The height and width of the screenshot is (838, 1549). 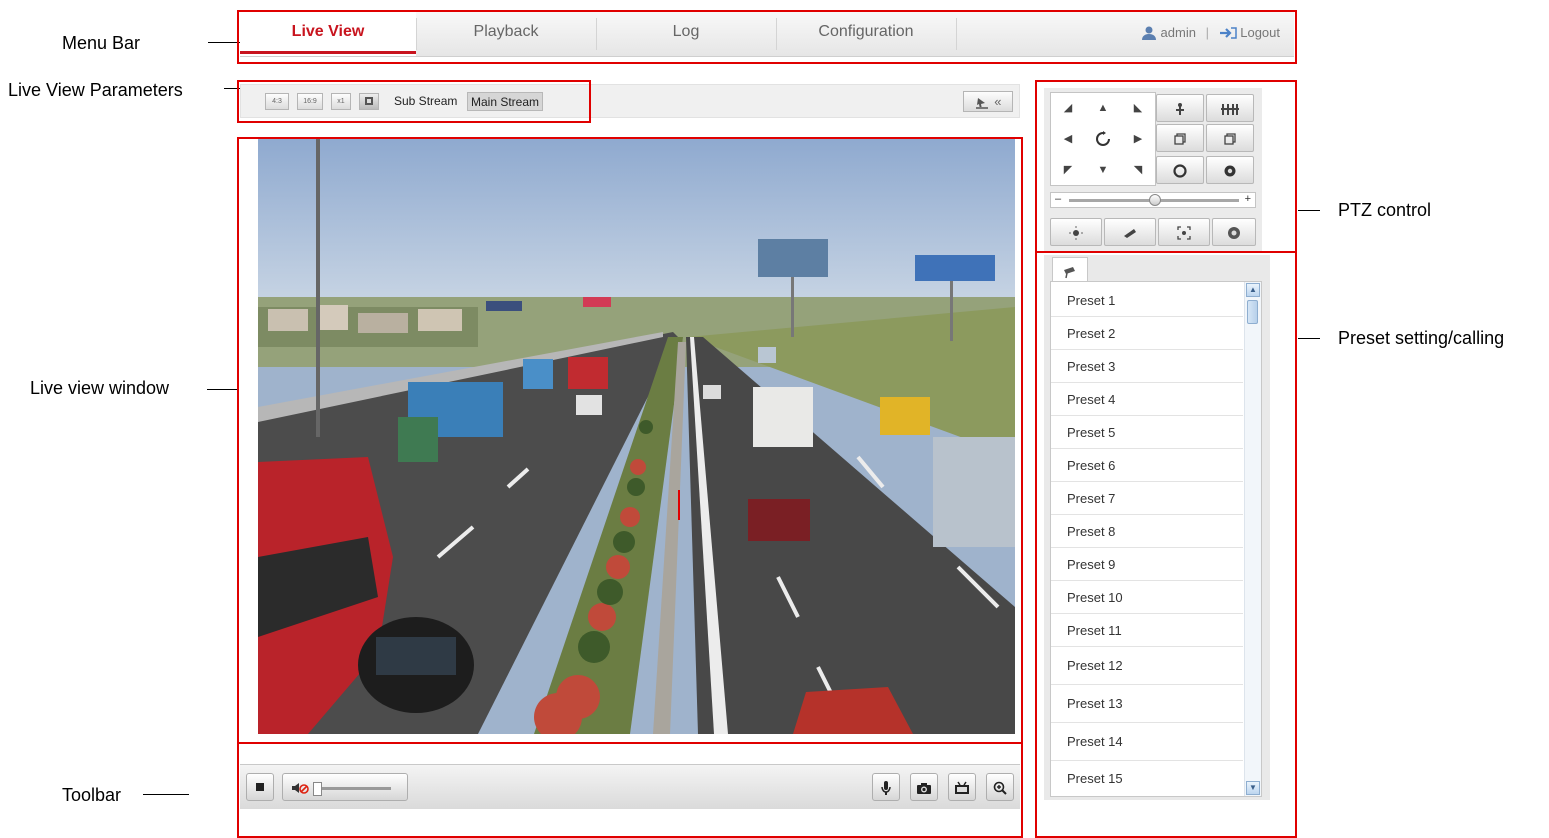 I want to click on iris-open-button, so click(x=1180, y=170).